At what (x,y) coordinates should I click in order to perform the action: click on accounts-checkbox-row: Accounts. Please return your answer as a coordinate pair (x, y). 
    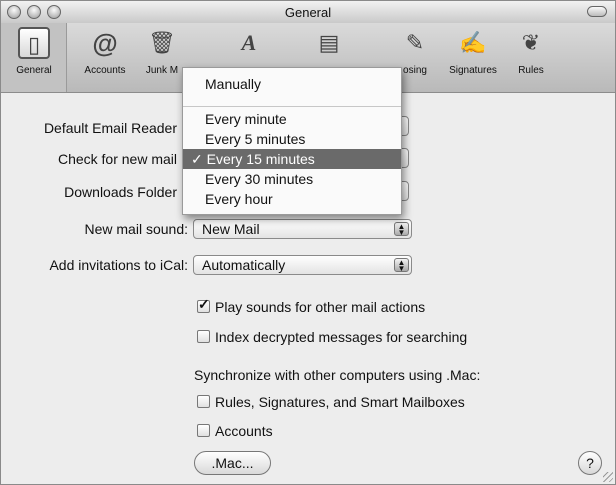
    Looking at the image, I should click on (235, 431).